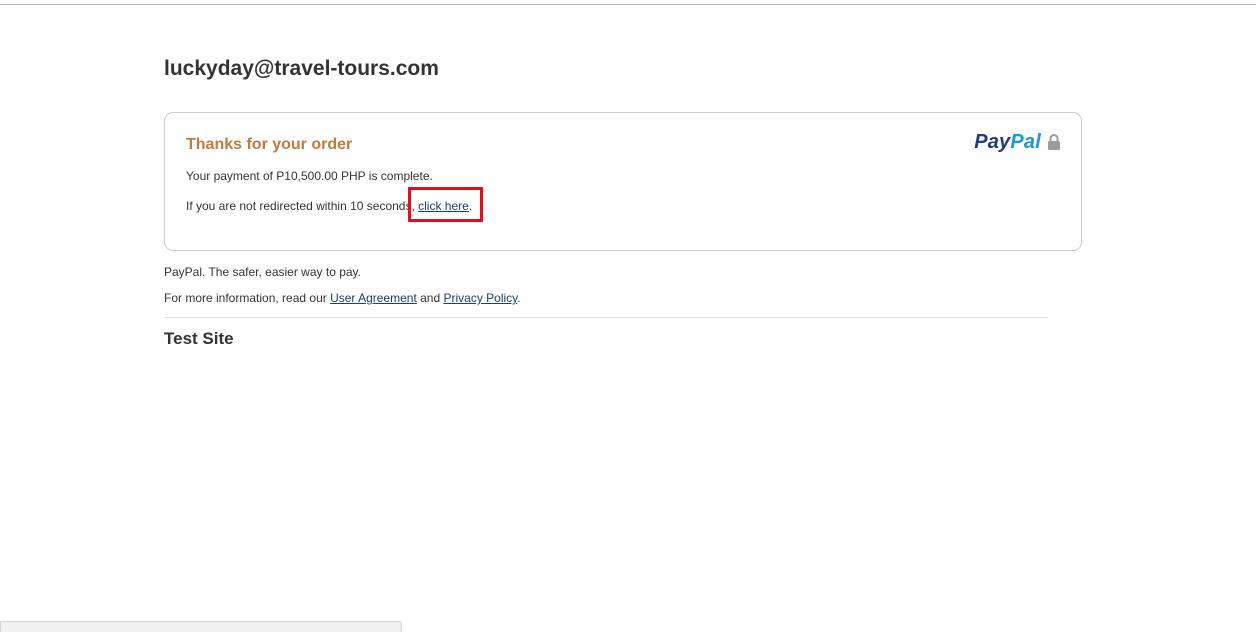 The height and width of the screenshot is (632, 1256). Describe the element at coordinates (201, 626) in the screenshot. I see `browser-status-bar` at that location.